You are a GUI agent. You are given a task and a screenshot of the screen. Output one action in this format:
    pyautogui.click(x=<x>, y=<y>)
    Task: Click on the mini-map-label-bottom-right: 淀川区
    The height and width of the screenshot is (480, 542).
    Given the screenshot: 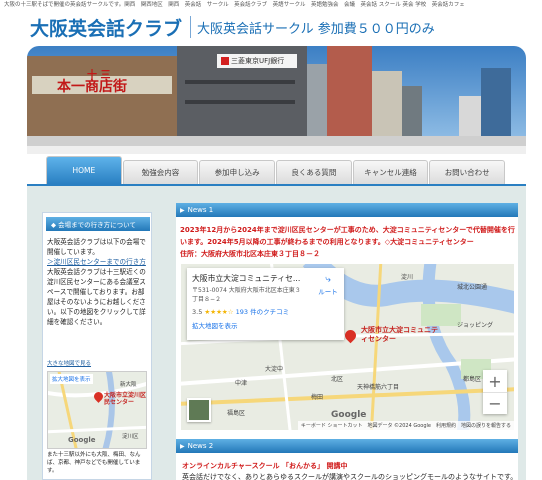 What is the action you would take?
    pyautogui.click(x=130, y=437)
    